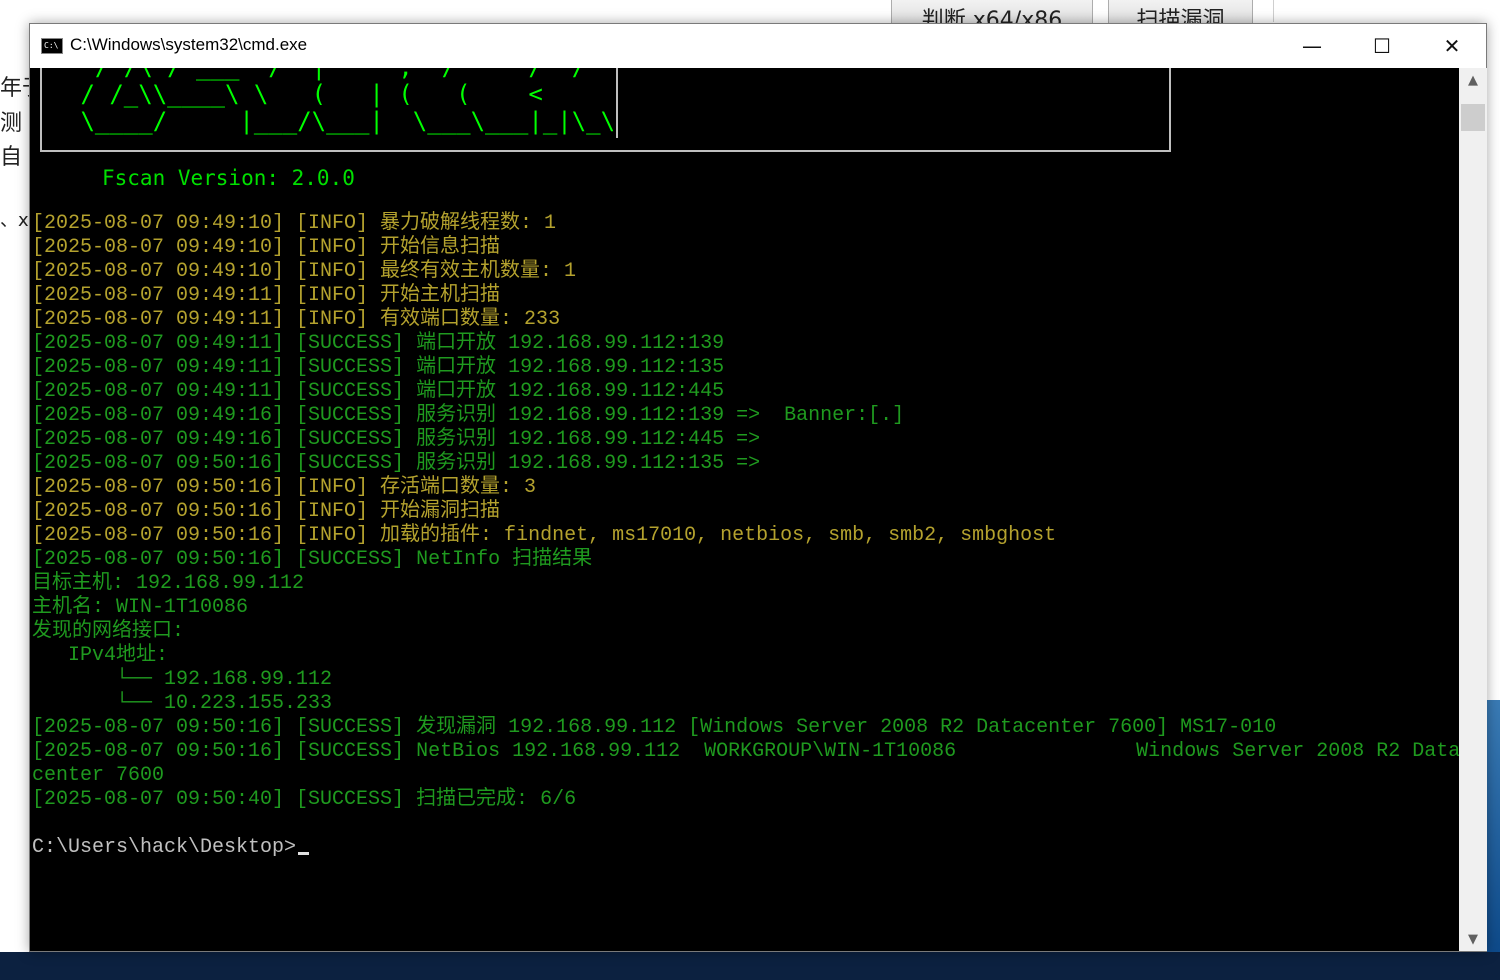 The image size is (1500, 980). Describe the element at coordinates (11, 157) in the screenshot. I see `background-text-fragment: 自` at that location.